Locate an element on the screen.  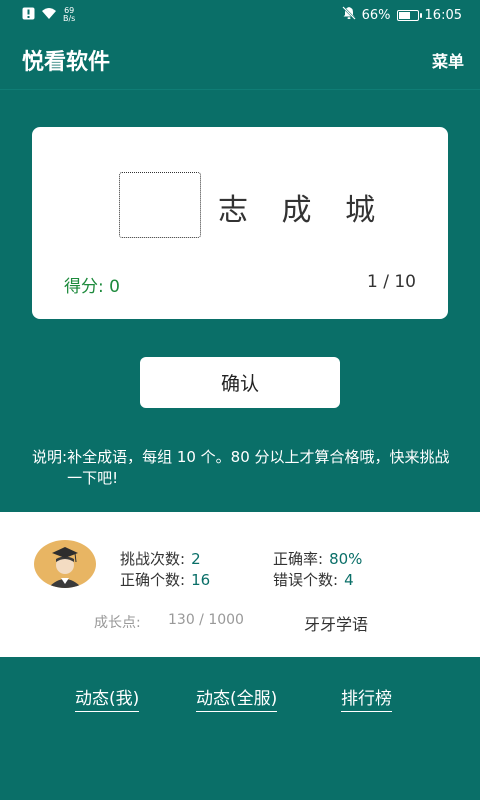
status-bar: 69 B/s 66% 16:05 is located at coordinates (240, 15).